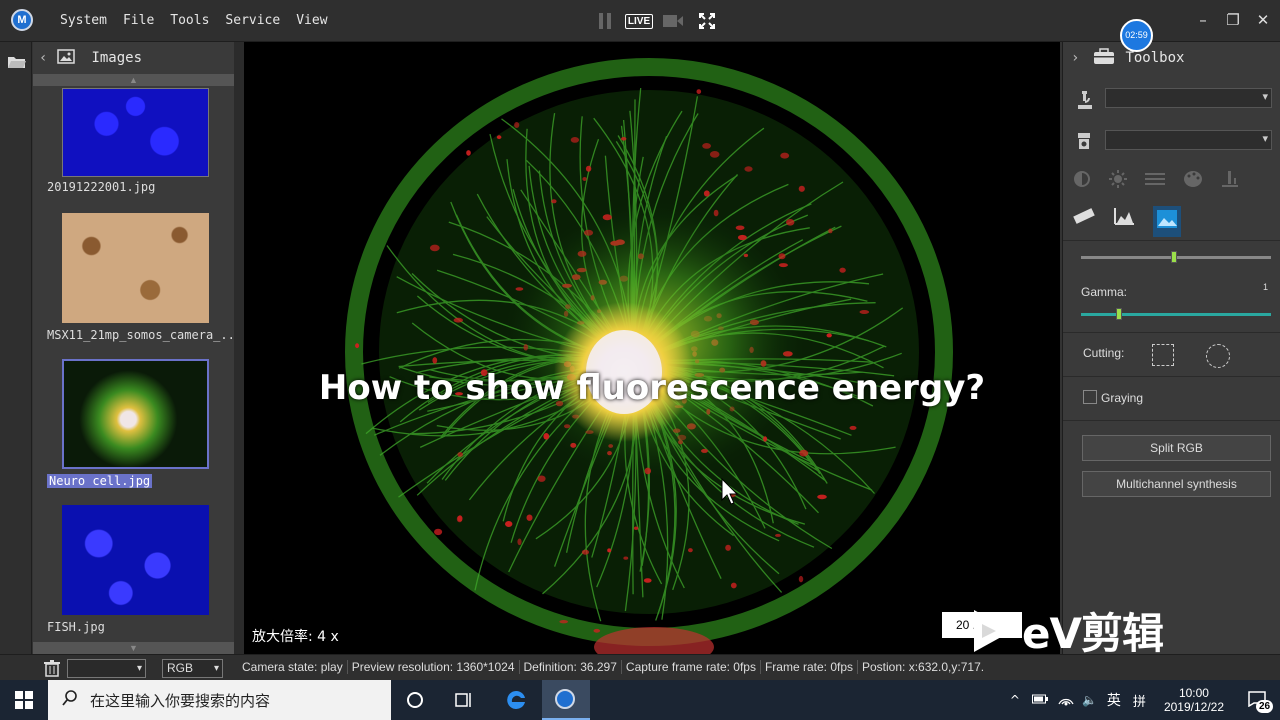  Describe the element at coordinates (1163, 355) in the screenshot. I see `rect-select-icon` at that location.